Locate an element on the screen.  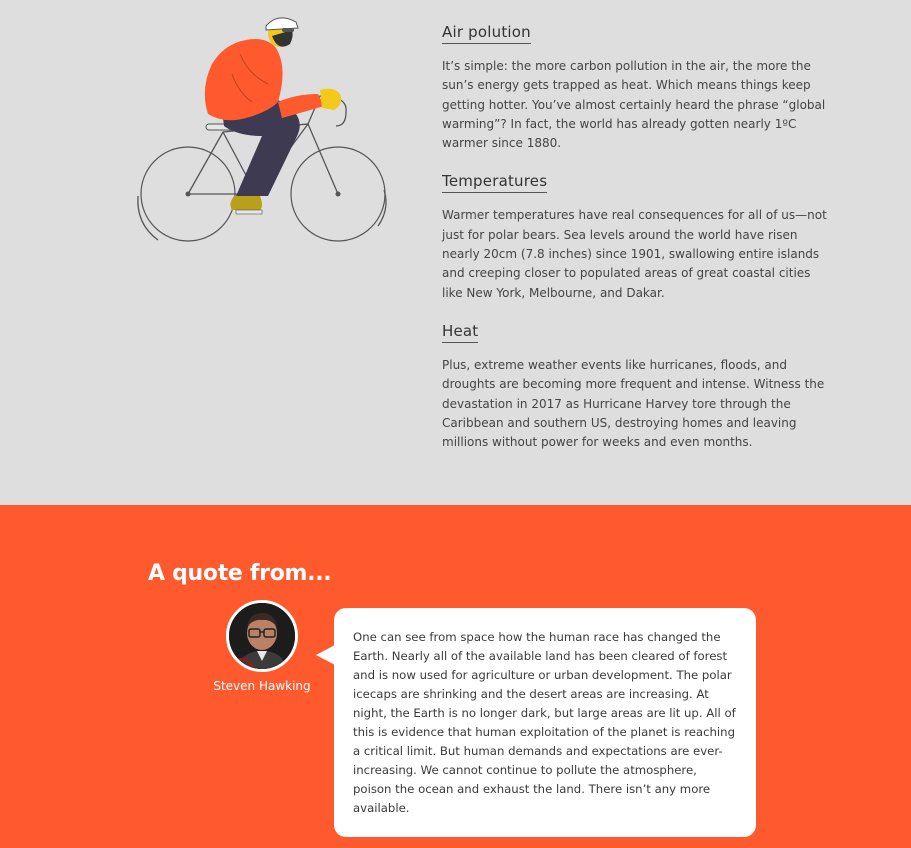
cyclist-icon is located at coordinates (262, 129).